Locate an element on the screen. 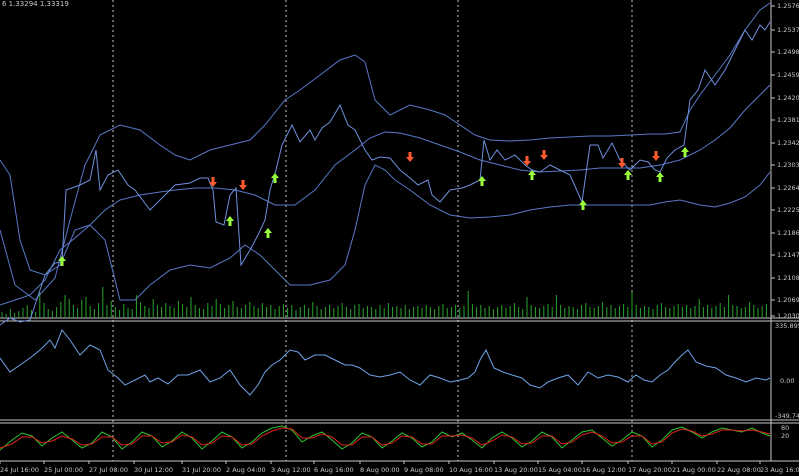  price-label: 1.20690 is located at coordinates (788, 300).